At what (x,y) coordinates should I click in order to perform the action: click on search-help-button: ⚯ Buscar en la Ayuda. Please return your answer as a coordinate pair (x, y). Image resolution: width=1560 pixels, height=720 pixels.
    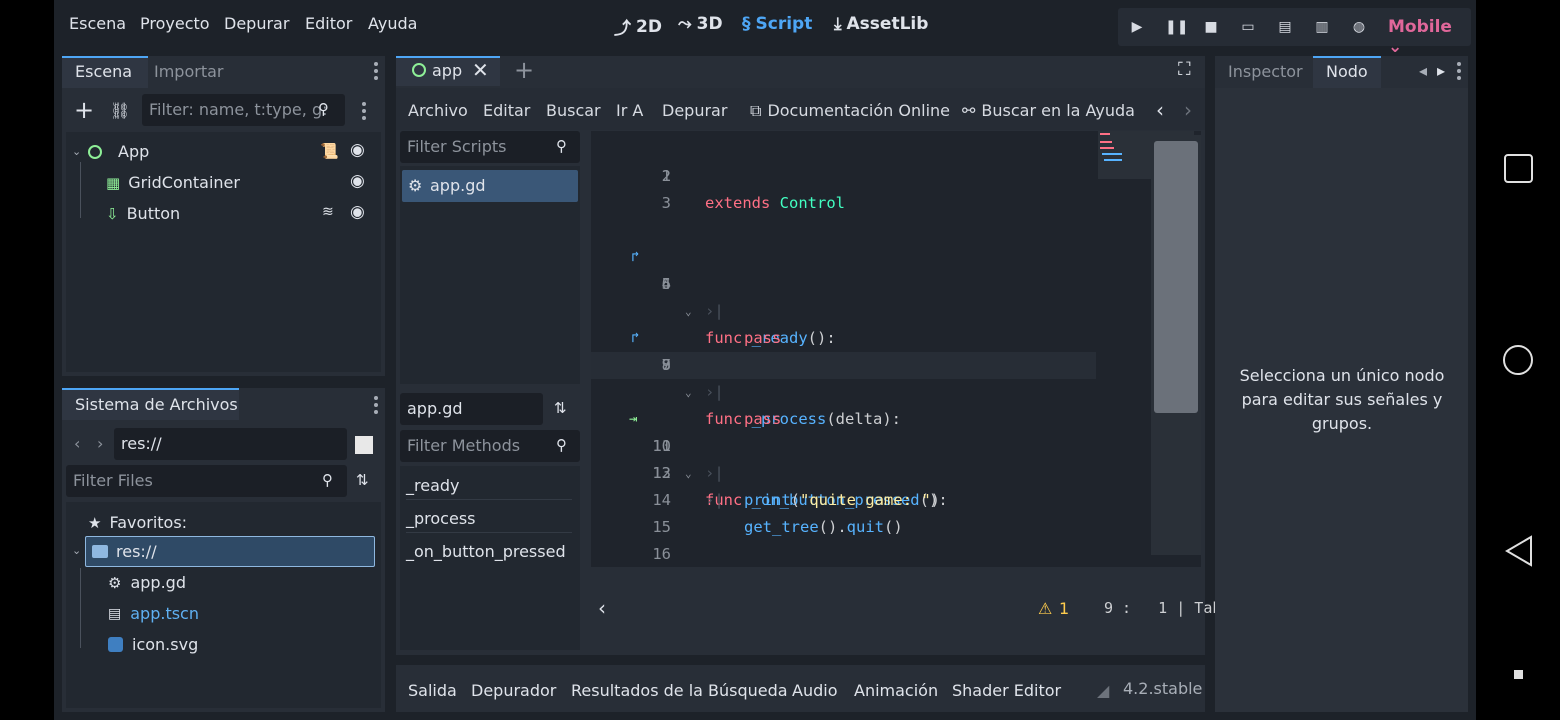
    Looking at the image, I should click on (1048, 110).